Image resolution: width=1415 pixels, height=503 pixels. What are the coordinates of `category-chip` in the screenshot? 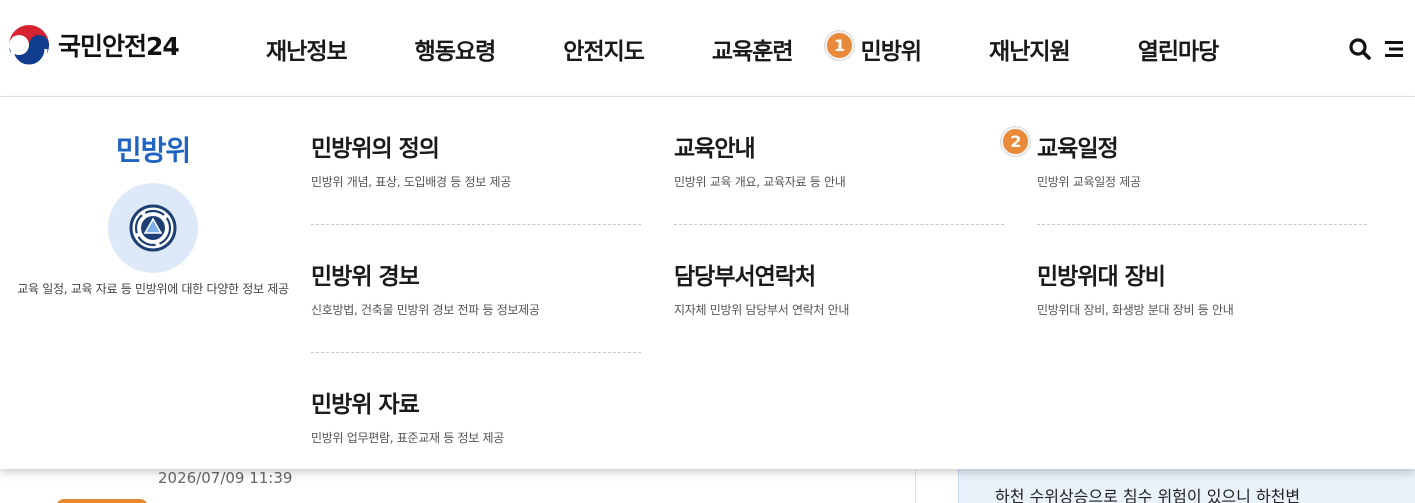 It's located at (102, 501).